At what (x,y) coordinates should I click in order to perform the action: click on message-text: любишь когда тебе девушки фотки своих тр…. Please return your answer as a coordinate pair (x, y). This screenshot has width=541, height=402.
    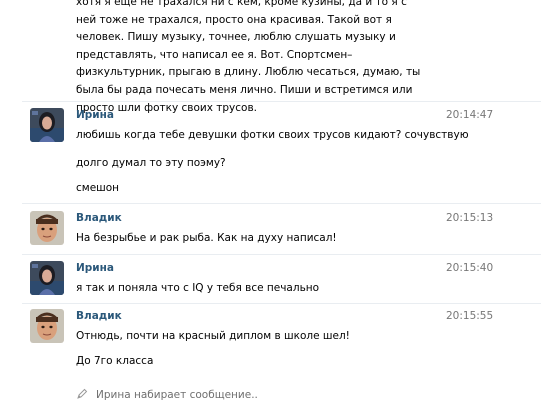
    Looking at the image, I should click on (272, 135).